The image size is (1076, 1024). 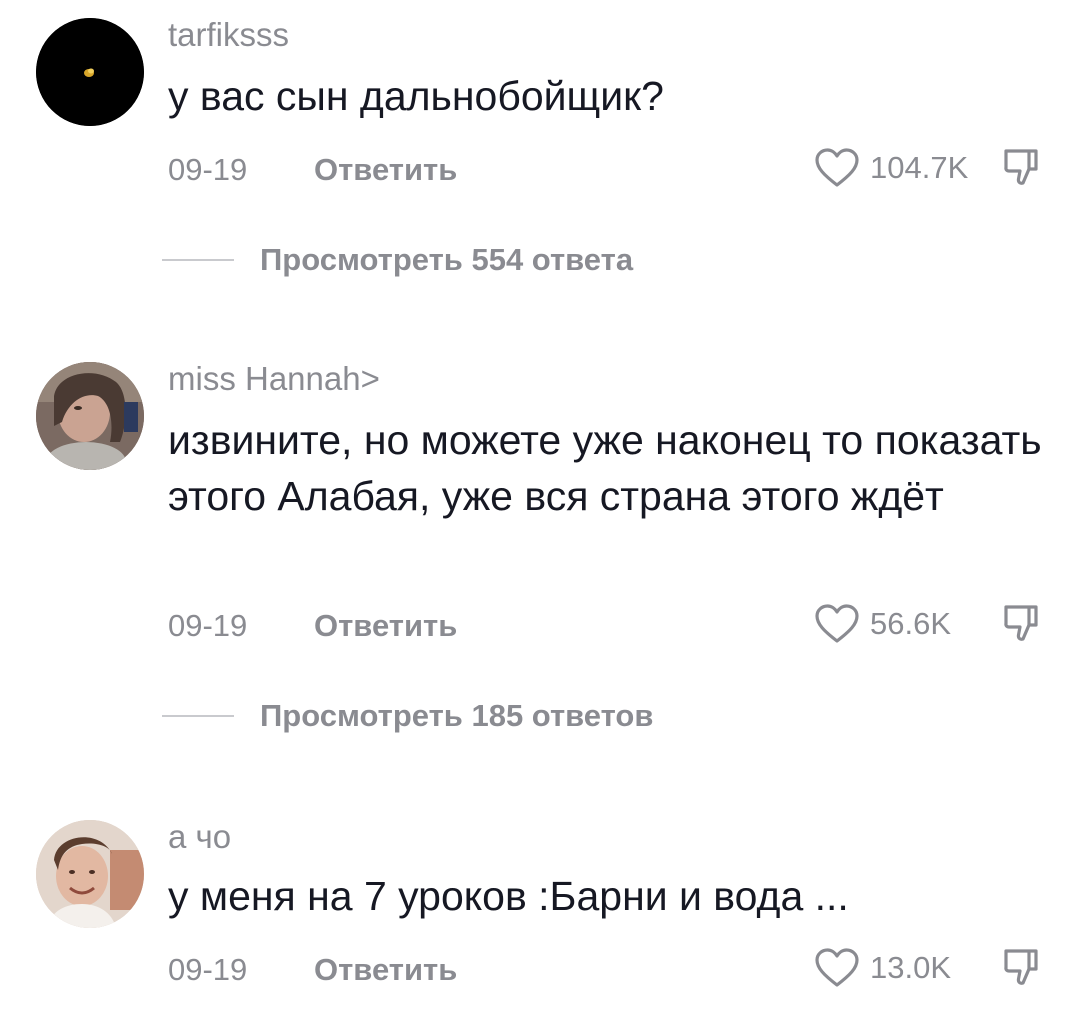 I want to click on like-count: 56.6K, so click(x=911, y=623).